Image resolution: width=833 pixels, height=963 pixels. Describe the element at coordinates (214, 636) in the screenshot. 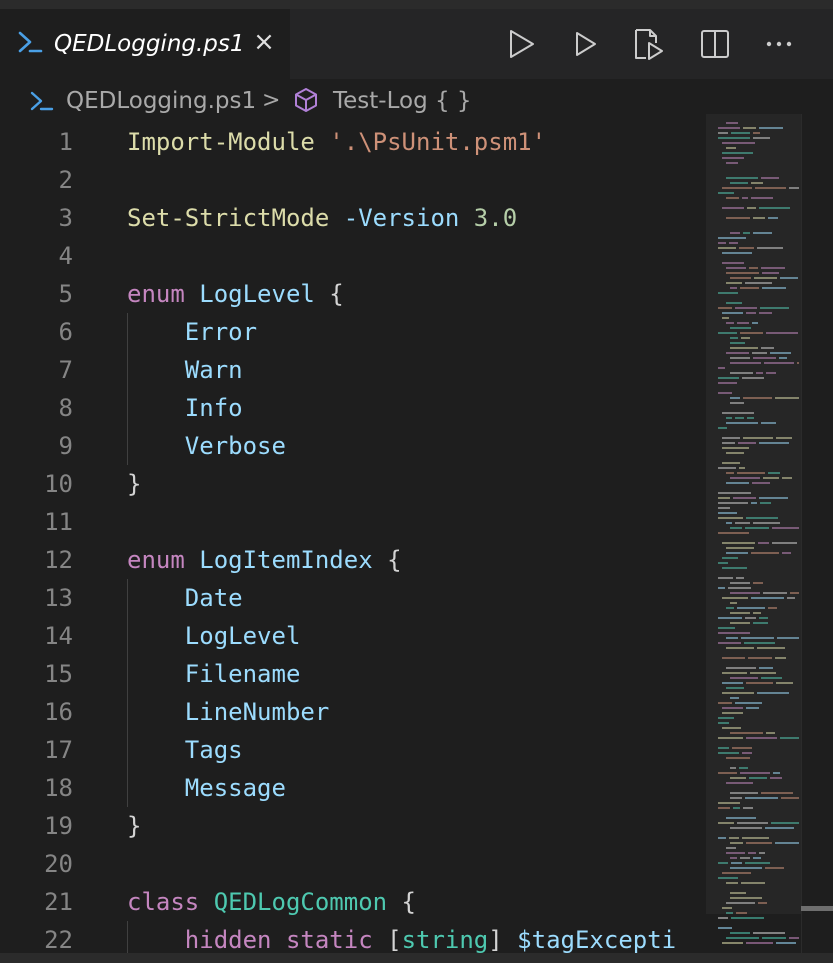

I see `code-text: LogLevel` at that location.